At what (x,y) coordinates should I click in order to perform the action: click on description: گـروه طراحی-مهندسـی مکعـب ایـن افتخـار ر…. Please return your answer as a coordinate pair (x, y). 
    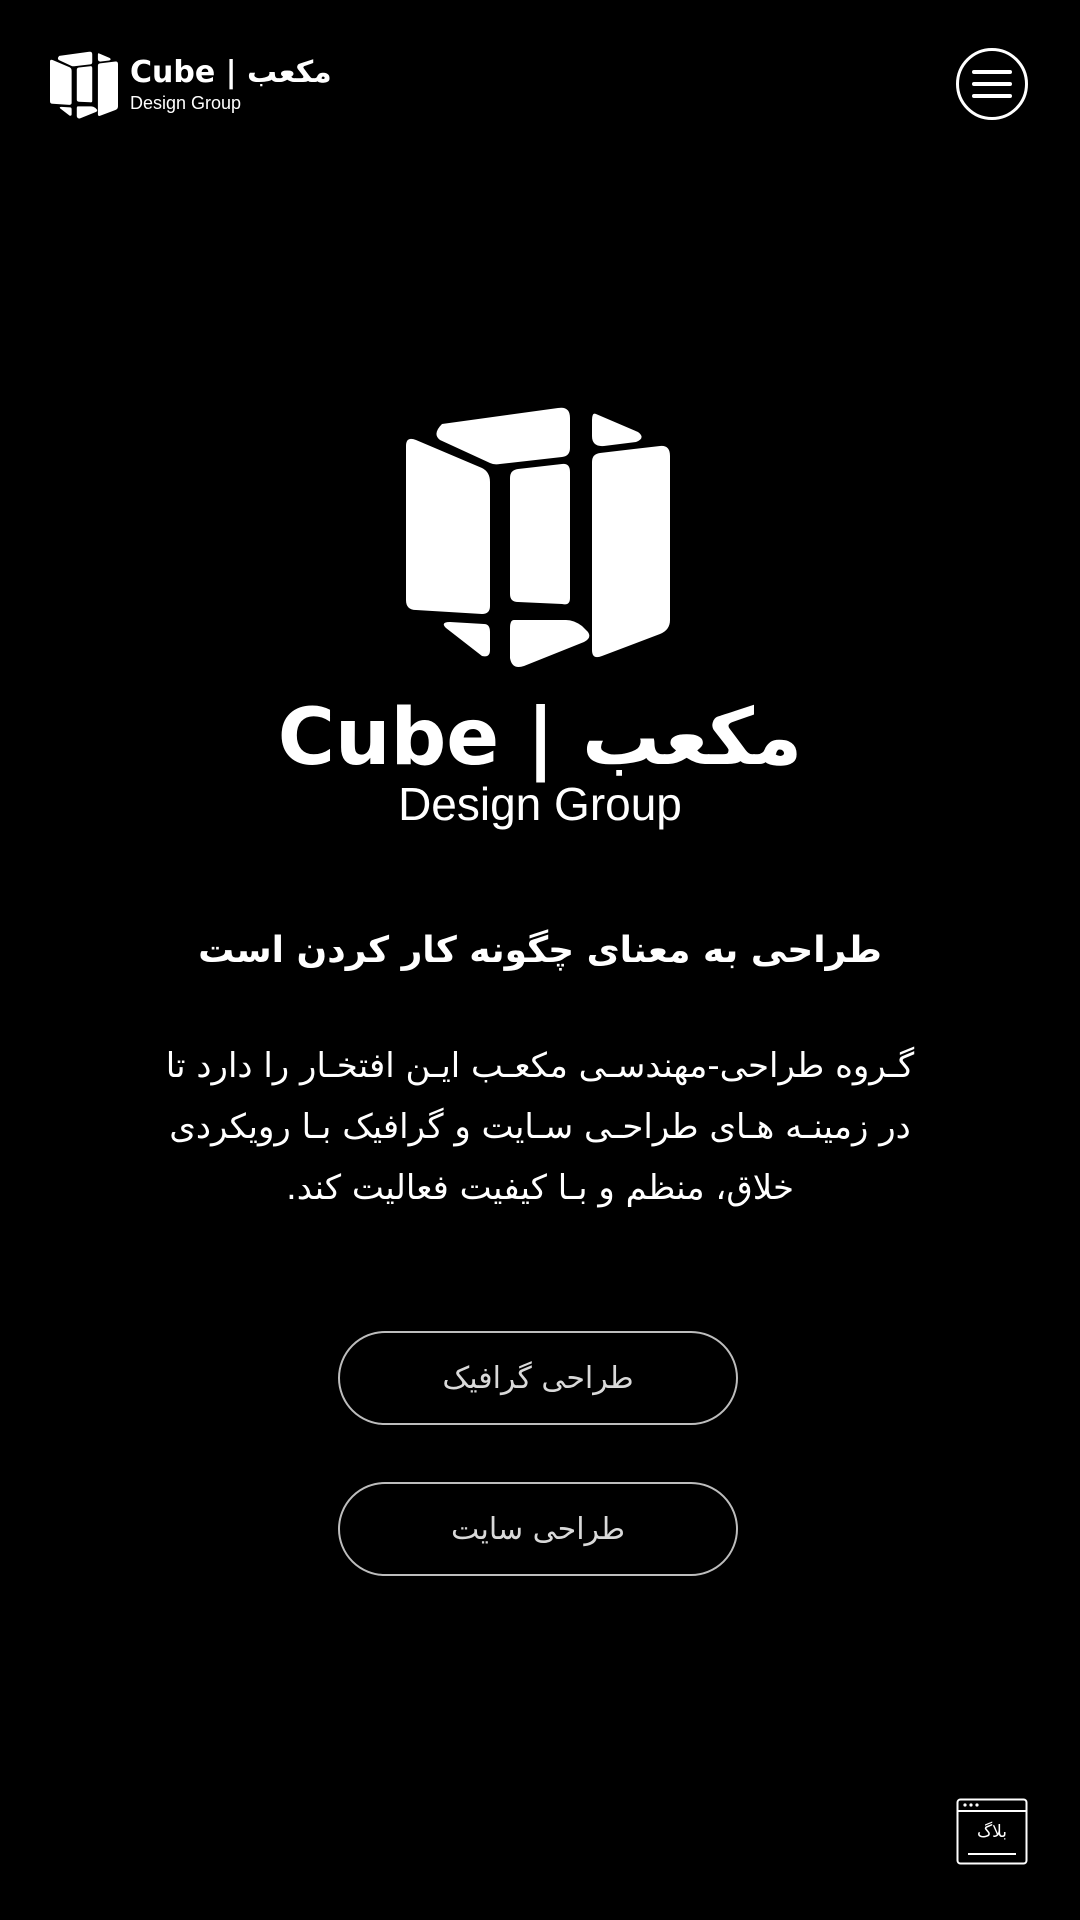
    Looking at the image, I should click on (540, 1127).